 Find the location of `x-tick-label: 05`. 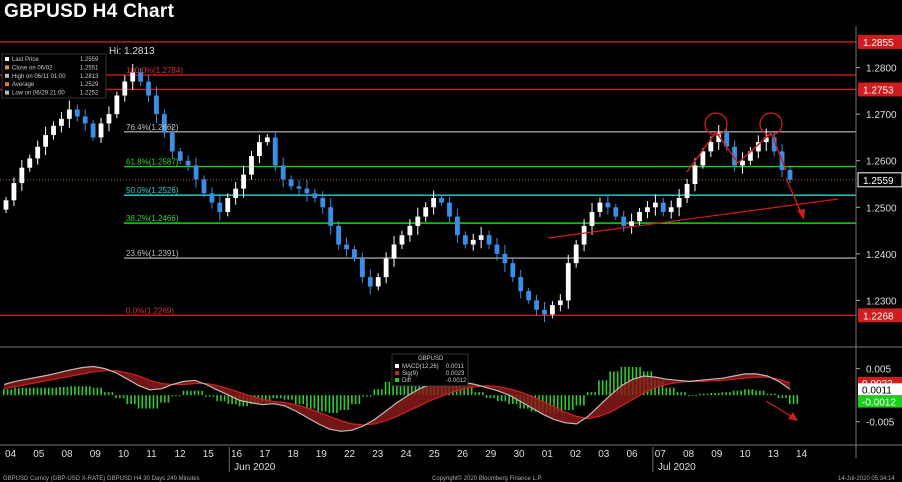

x-tick-label: 05 is located at coordinates (39, 454).